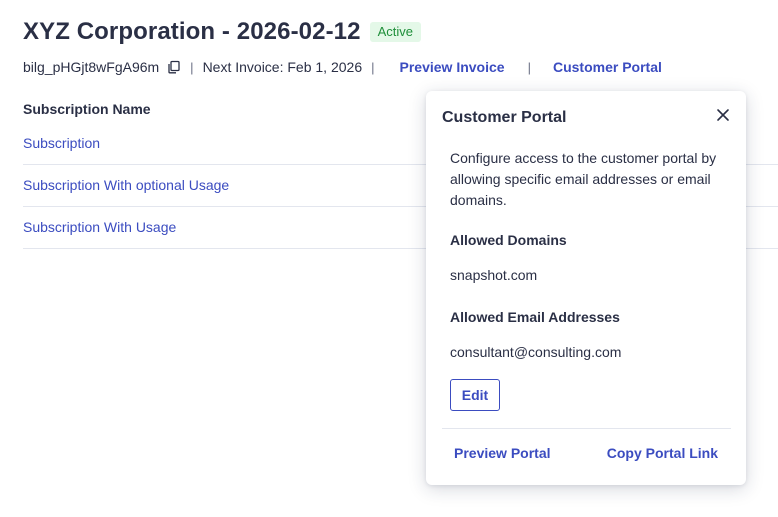 The image size is (778, 517). What do you see at coordinates (126, 185) in the screenshot?
I see `subscription-link: Subscription With optional Usage` at bounding box center [126, 185].